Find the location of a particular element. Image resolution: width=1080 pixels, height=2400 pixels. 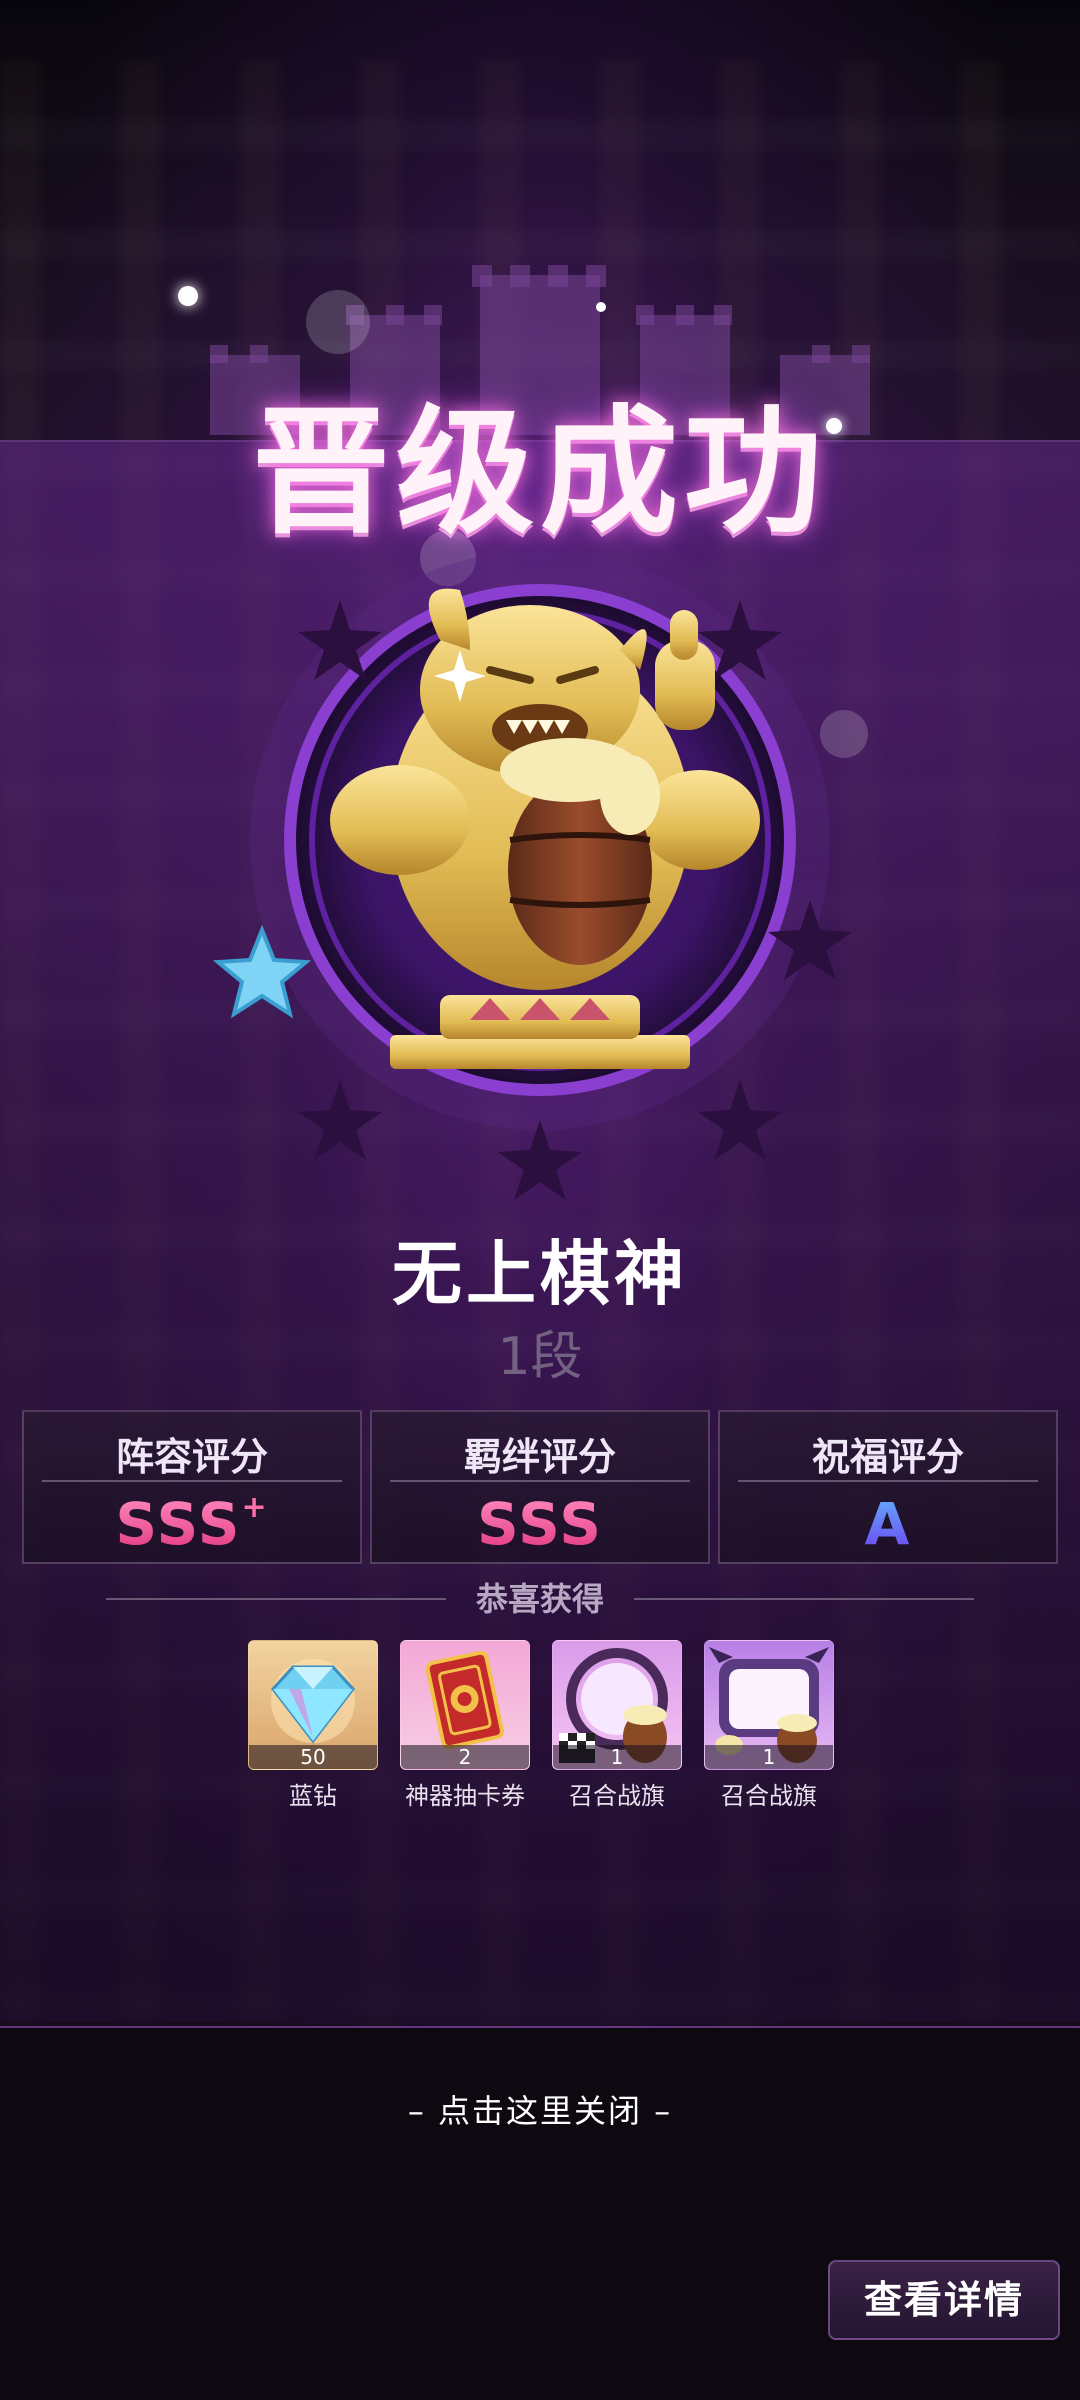

score-grade: SSS+ is located at coordinates (192, 1524).